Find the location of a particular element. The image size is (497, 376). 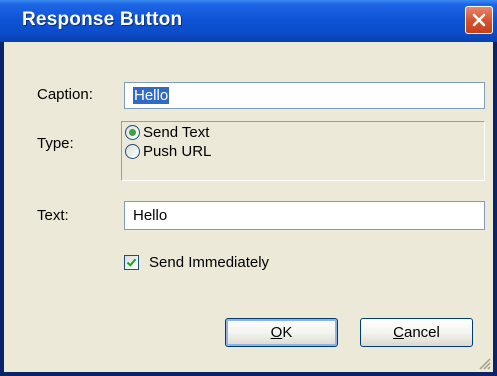

caption-input: Hello is located at coordinates (304, 95).